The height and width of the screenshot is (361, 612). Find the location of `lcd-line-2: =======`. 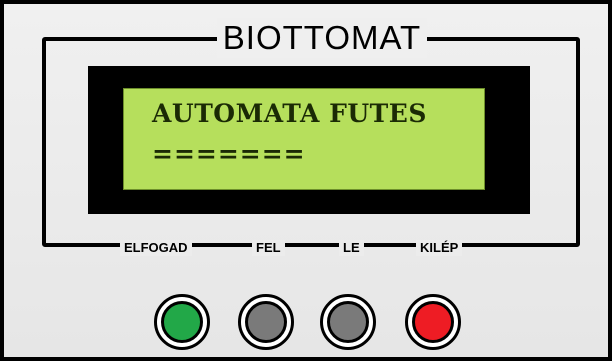

lcd-line-2: ======= is located at coordinates (229, 153).